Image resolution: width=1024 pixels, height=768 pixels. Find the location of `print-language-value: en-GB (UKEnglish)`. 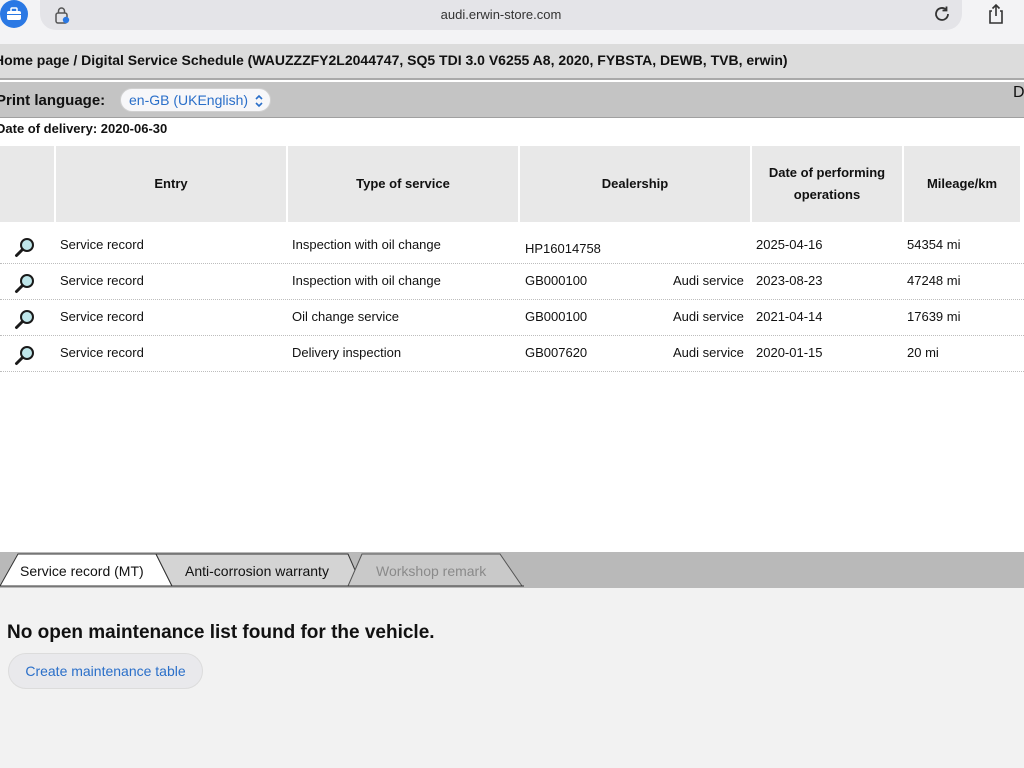

print-language-value: en-GB (UKEnglish) is located at coordinates (189, 100).